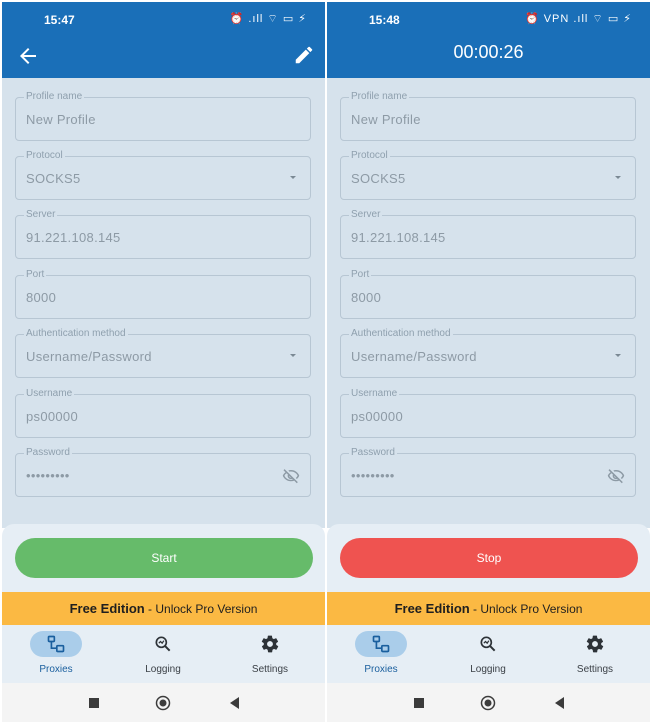 The height and width of the screenshot is (726, 652). Describe the element at coordinates (28, 56) in the screenshot. I see `arrow-left-icon` at that location.